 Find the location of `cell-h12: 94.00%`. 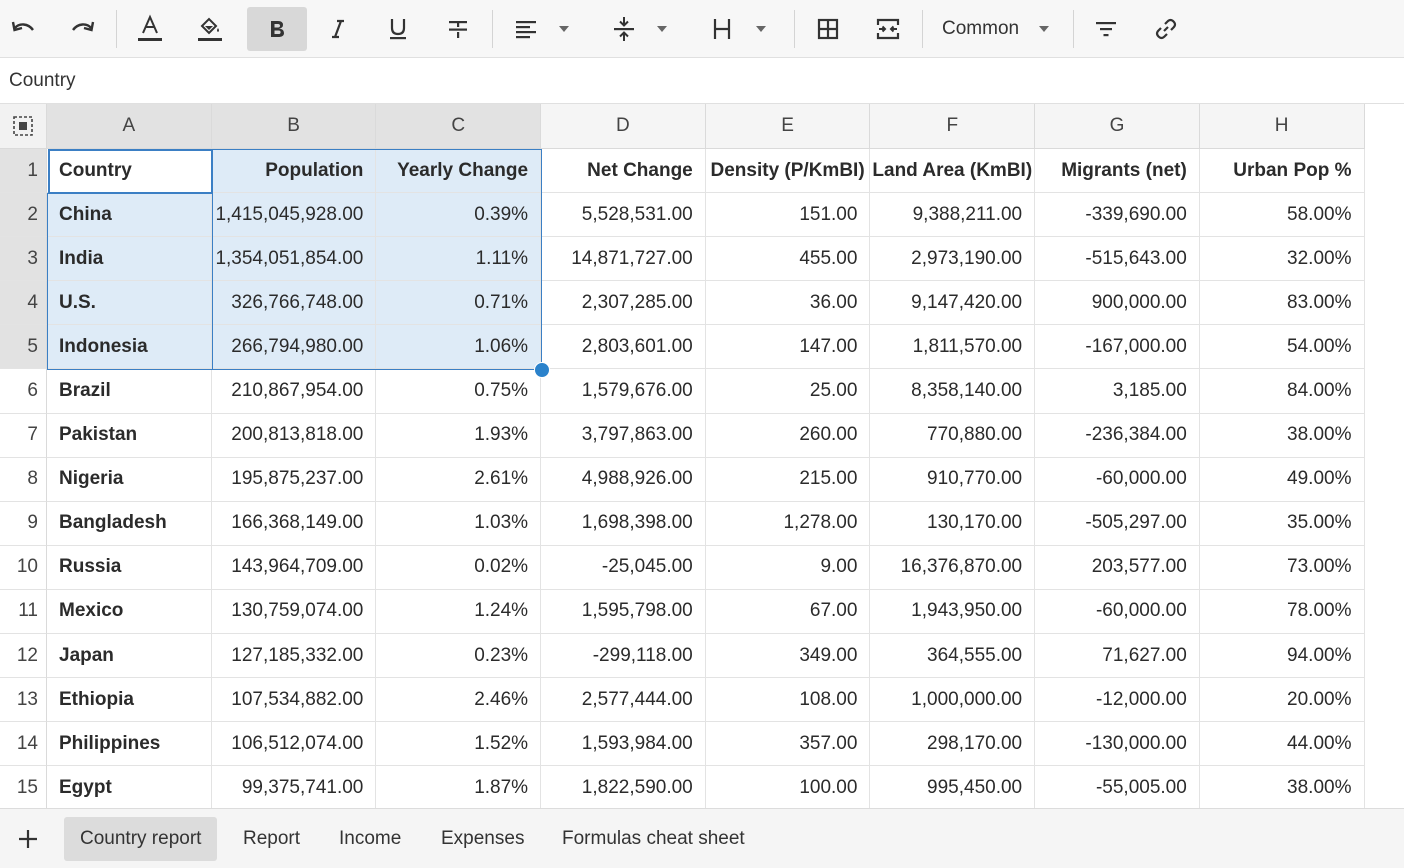

cell-h12: 94.00% is located at coordinates (1282, 656).